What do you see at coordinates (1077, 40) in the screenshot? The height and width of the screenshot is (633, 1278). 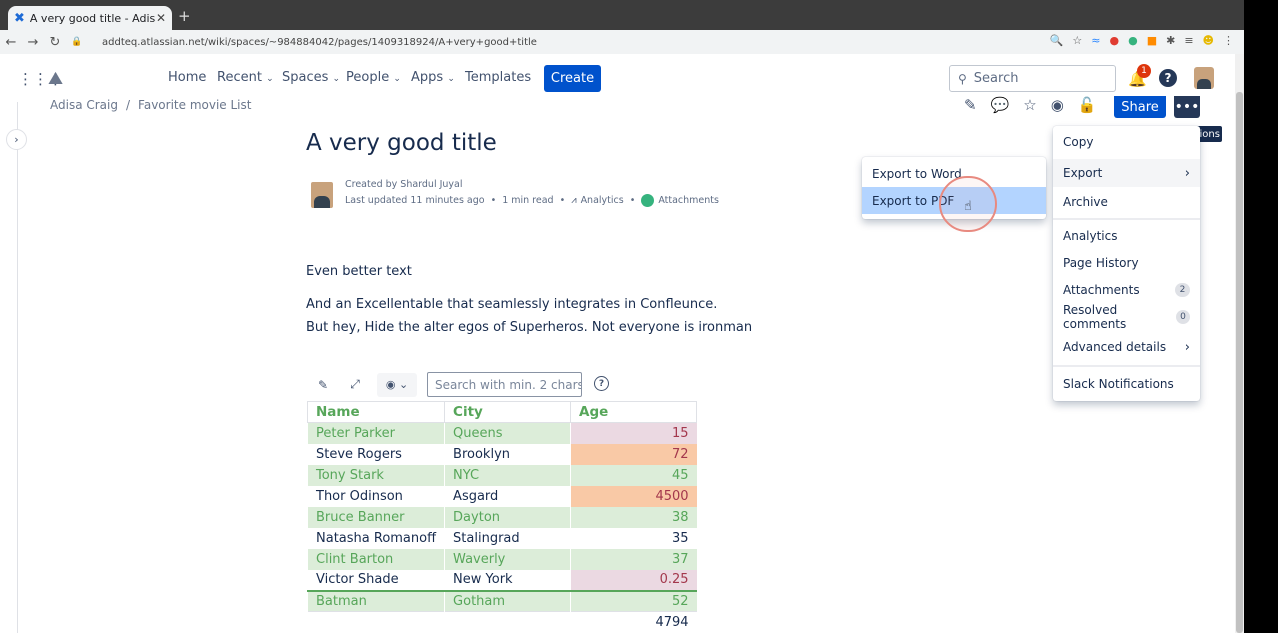 I see `bookmark-star-icon: ☆` at bounding box center [1077, 40].